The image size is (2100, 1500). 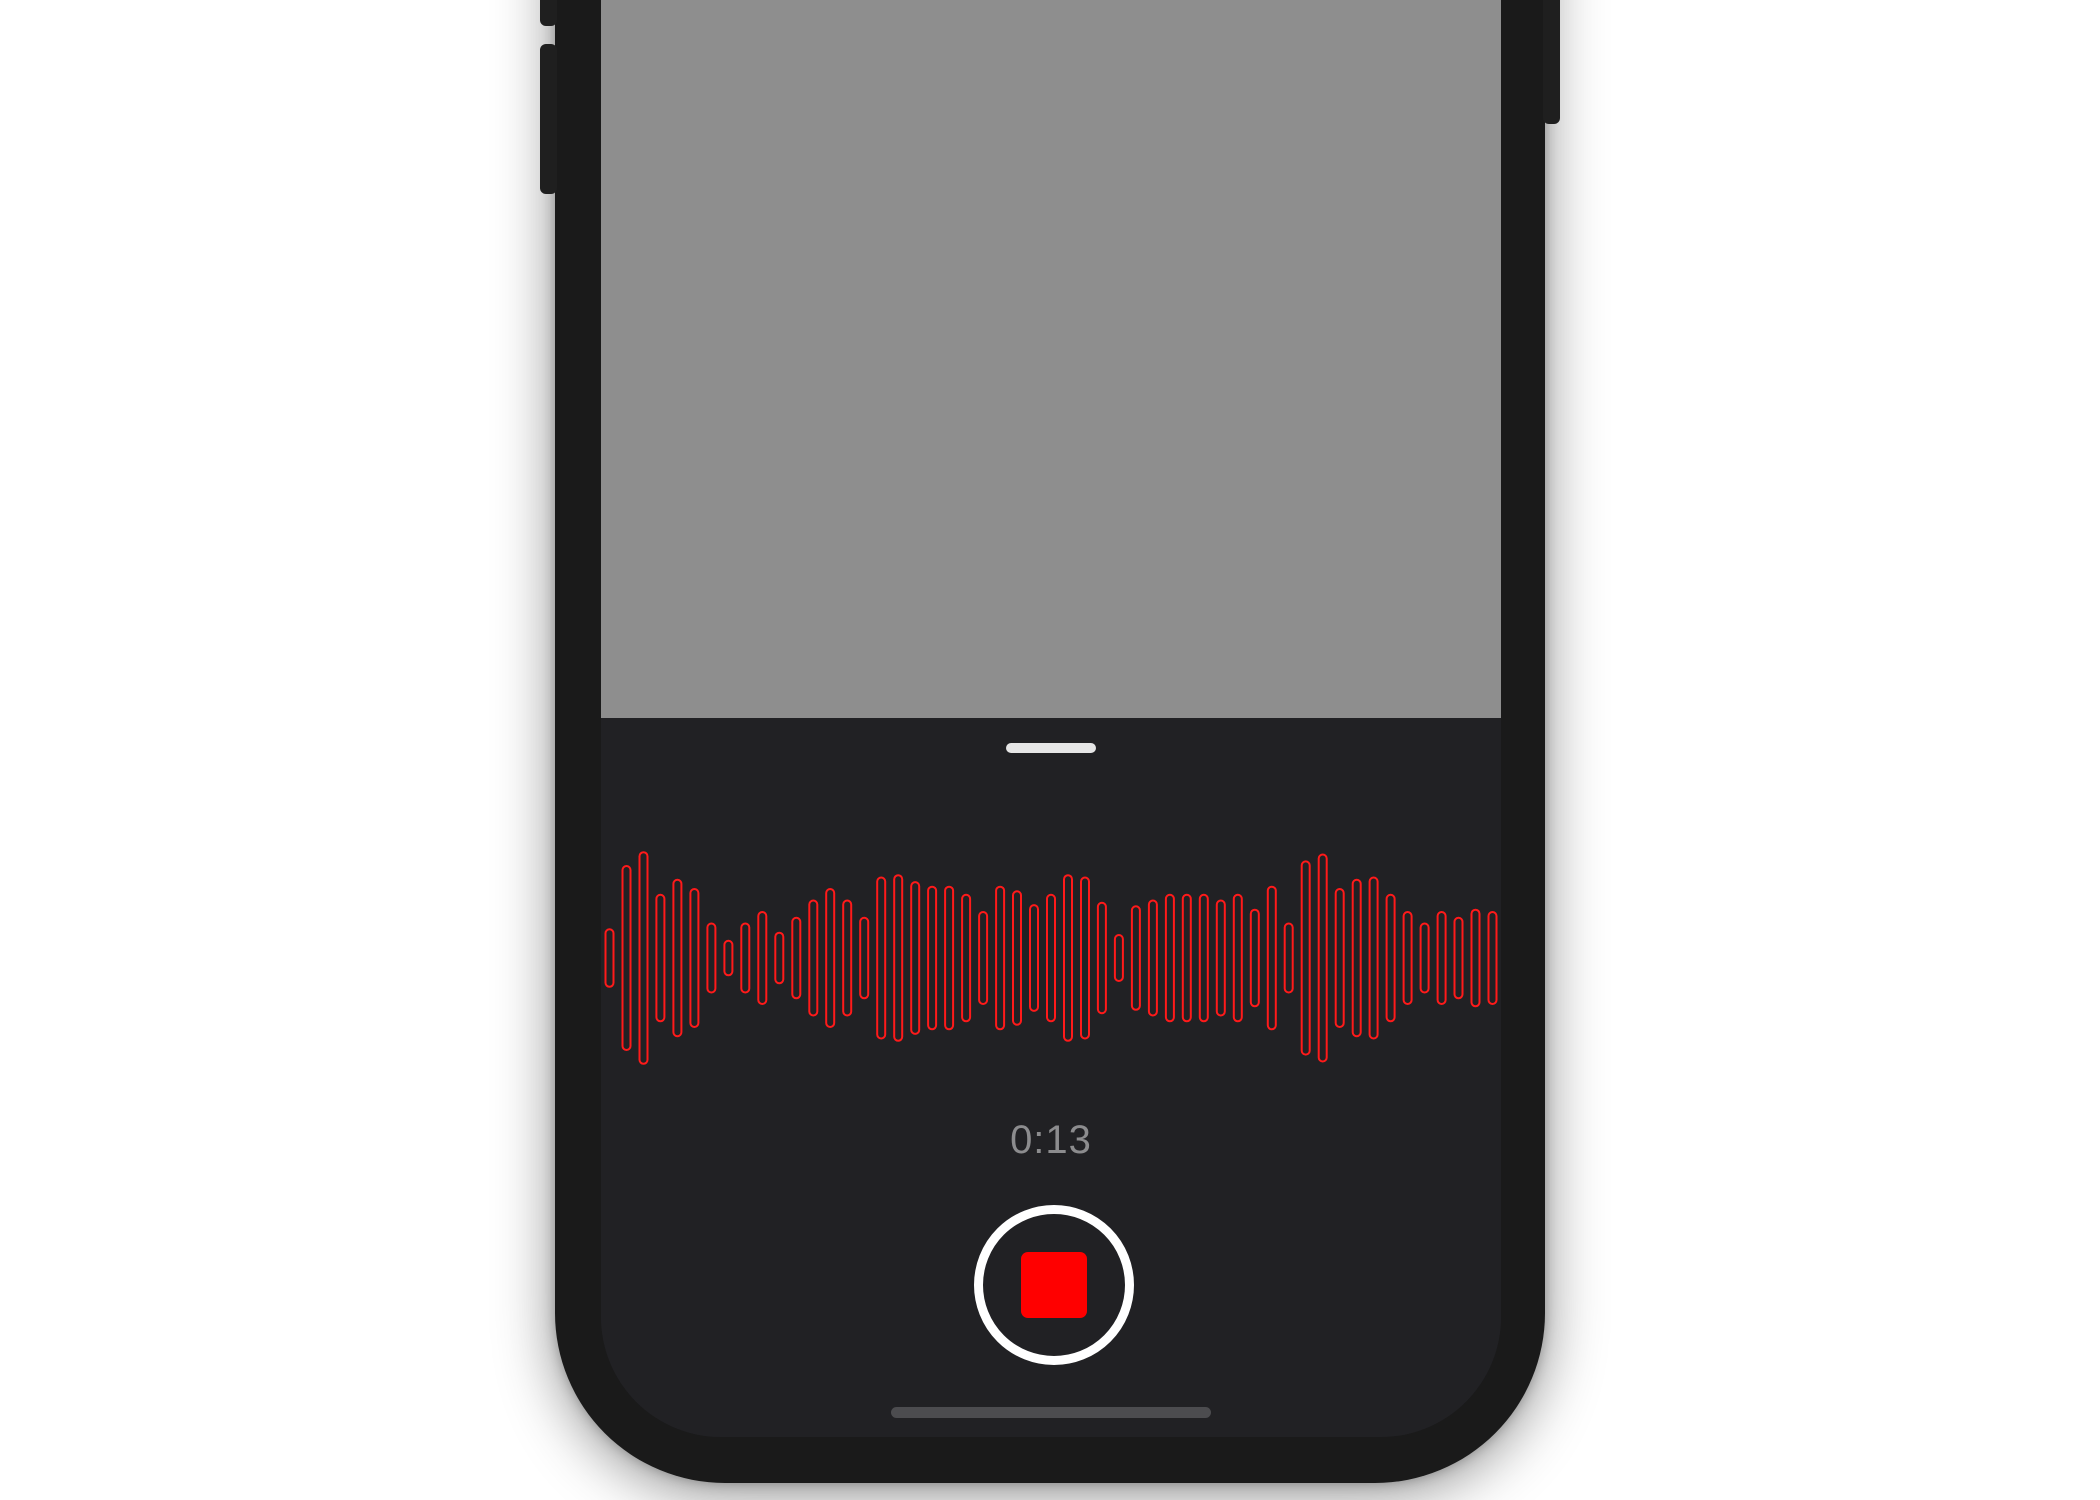 I want to click on stop-recording-button, so click(x=1054, y=1285).